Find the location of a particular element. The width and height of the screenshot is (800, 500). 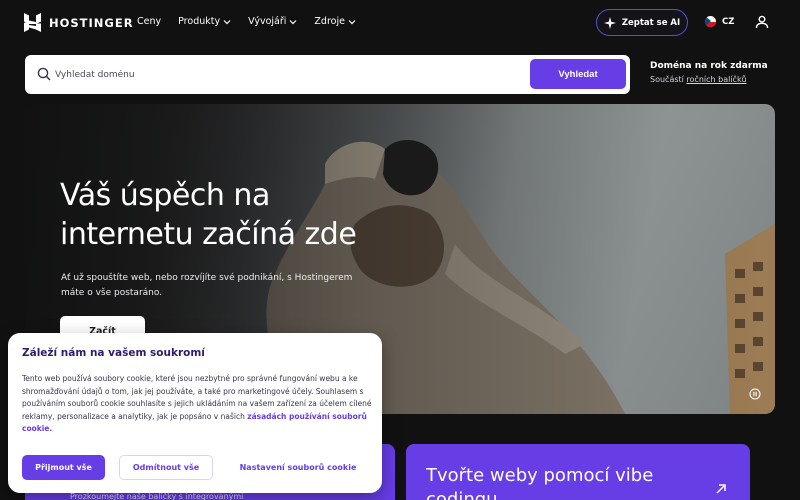

arrow-up-right-icon is located at coordinates (721, 489).